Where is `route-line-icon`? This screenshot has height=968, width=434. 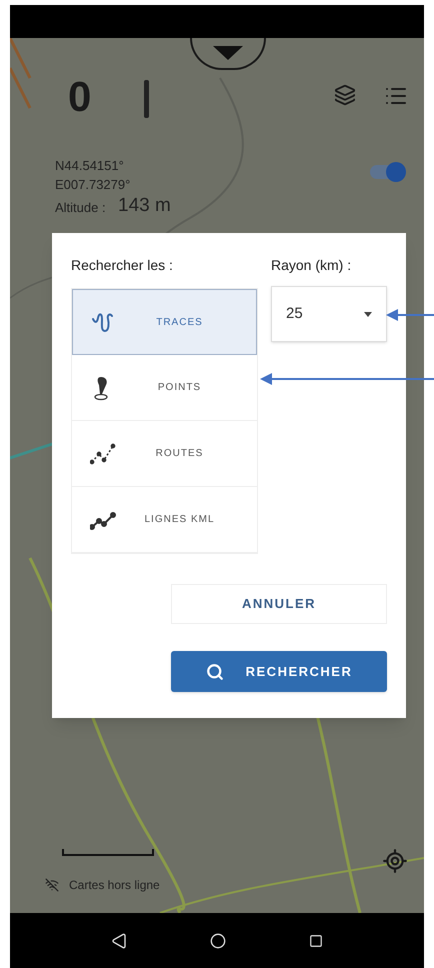
route-line-icon is located at coordinates (103, 453).